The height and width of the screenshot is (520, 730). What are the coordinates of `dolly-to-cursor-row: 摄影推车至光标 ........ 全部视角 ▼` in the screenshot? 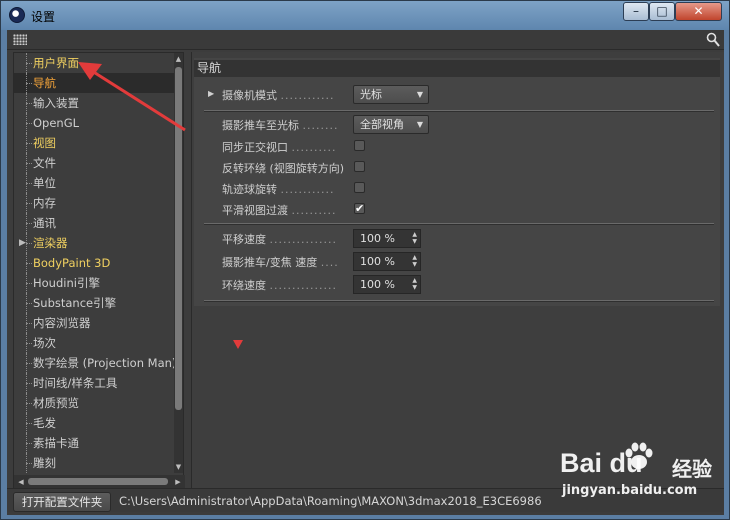 It's located at (457, 125).